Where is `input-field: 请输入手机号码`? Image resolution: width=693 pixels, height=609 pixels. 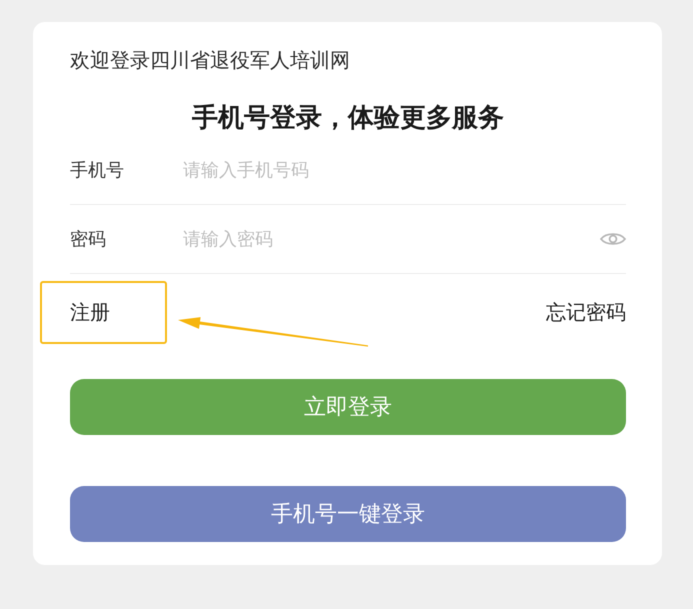
input-field: 请输入手机号码 is located at coordinates (404, 170).